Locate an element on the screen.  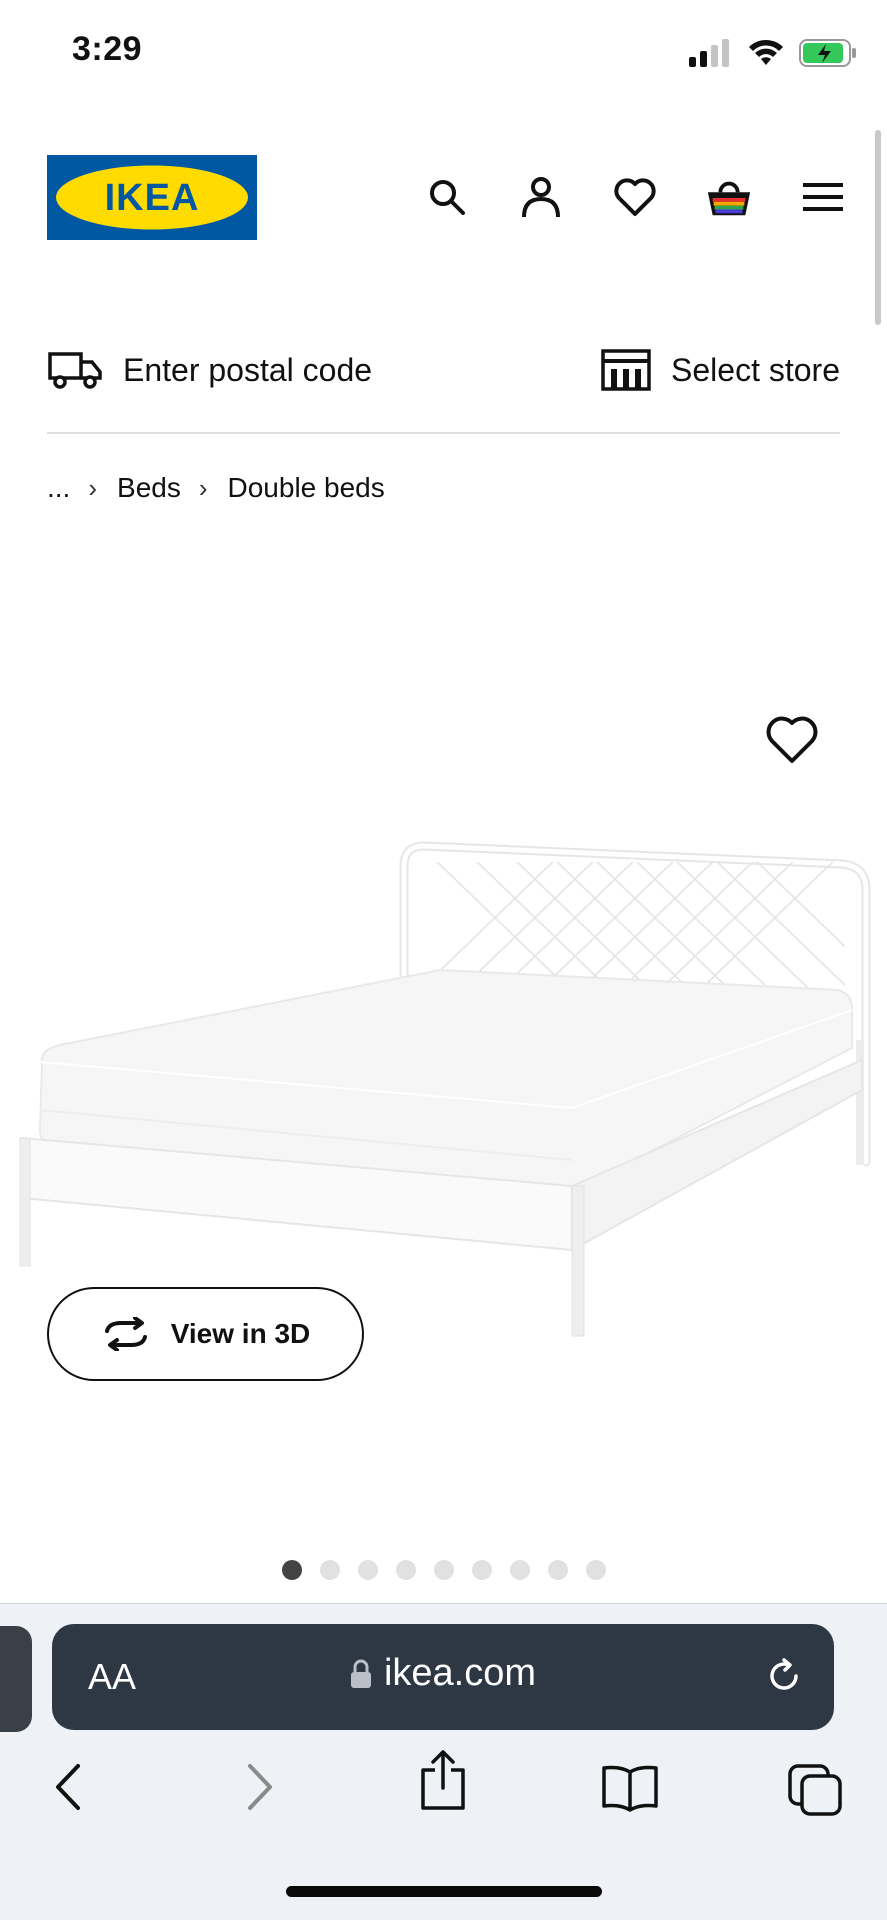
carousel-dots is located at coordinates (444, 1570).